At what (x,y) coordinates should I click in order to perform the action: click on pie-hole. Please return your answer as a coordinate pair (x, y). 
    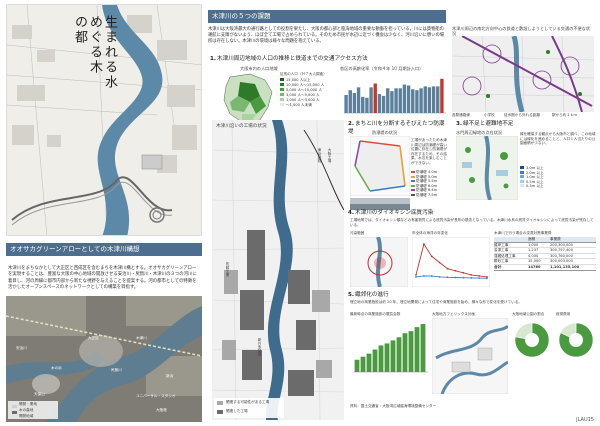
    Looking at the image, I should click on (576, 340).